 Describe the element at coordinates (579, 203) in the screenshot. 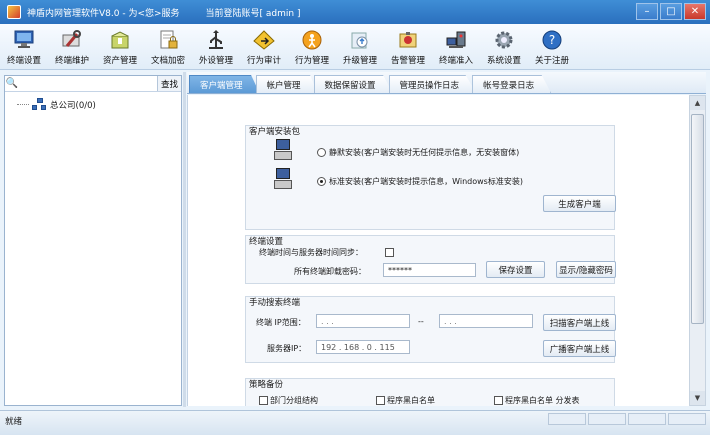

I see `generate-client-button: 生成客户端` at that location.